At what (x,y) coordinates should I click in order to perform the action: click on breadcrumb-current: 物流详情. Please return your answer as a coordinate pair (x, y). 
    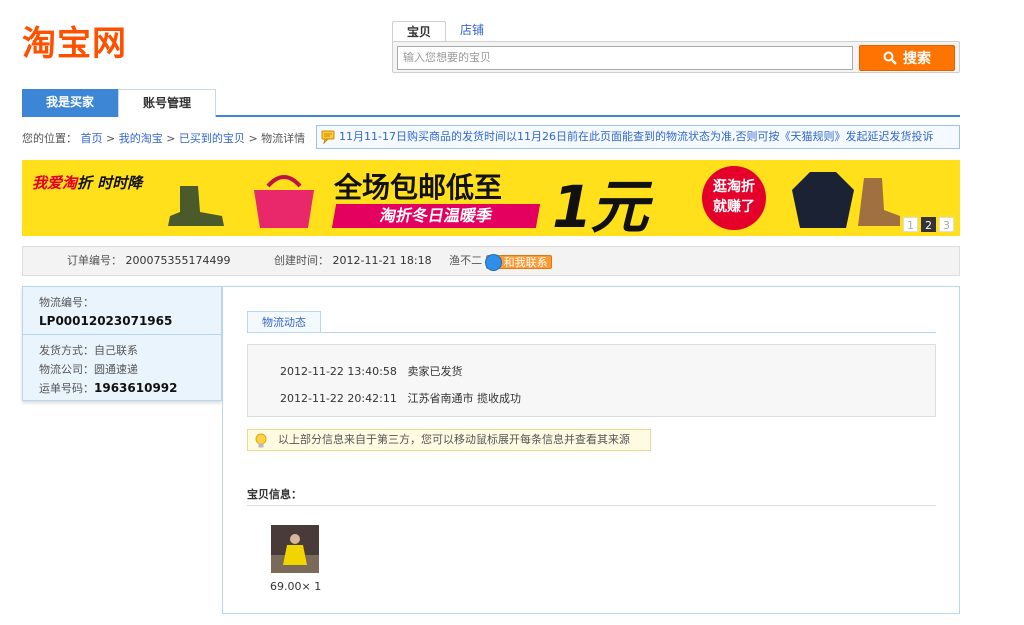
    Looking at the image, I should click on (283, 138).